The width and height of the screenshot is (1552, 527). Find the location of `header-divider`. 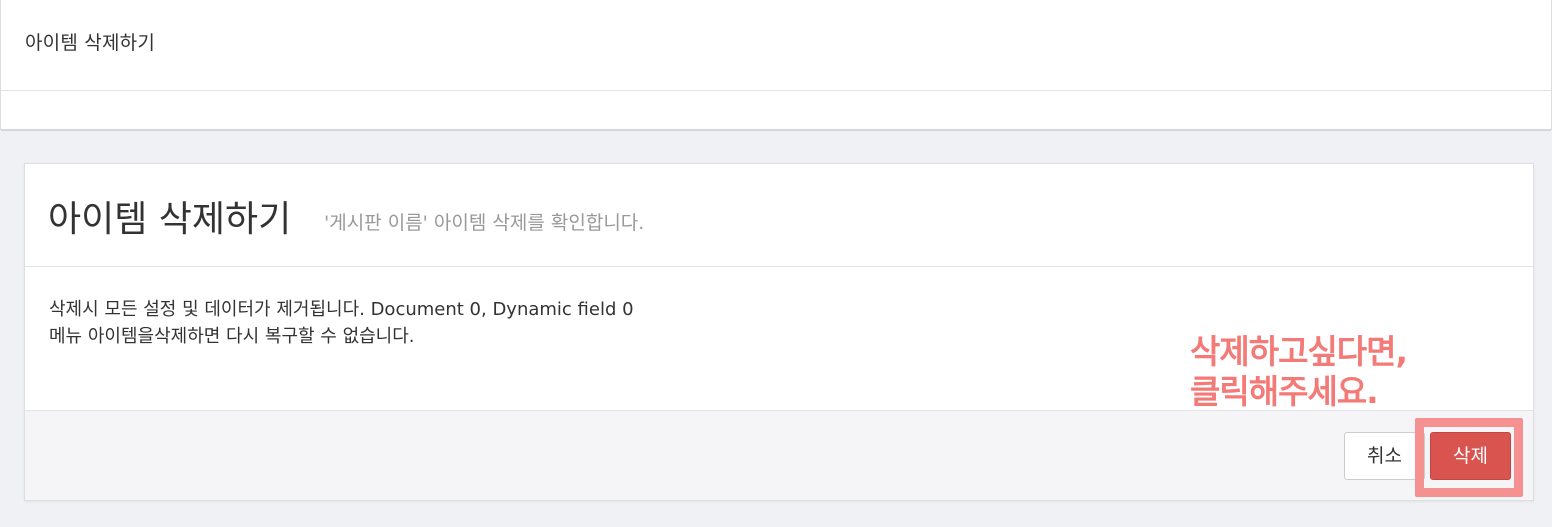

header-divider is located at coordinates (776, 130).